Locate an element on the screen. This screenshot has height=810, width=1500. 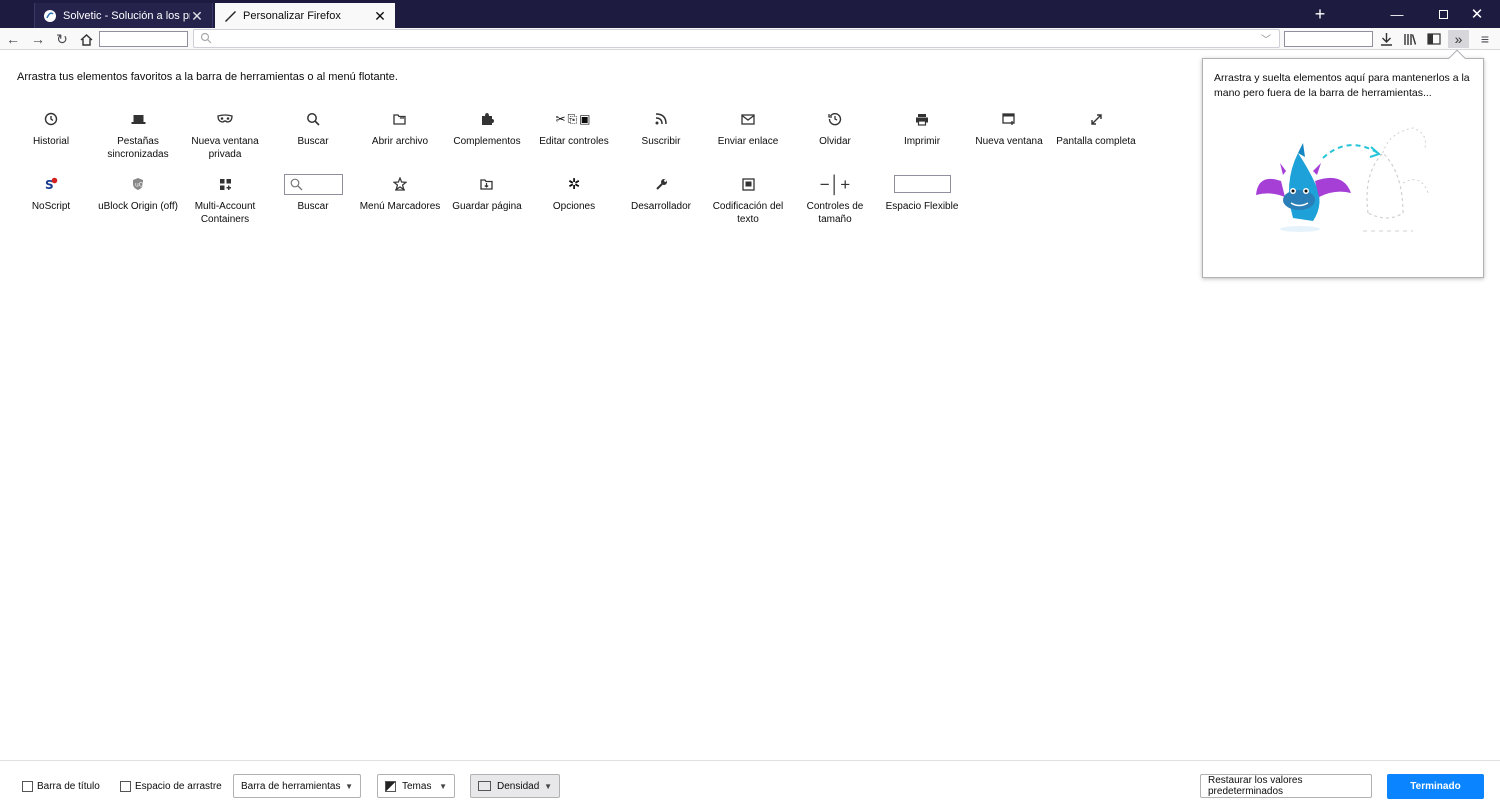
overflow-menu-button: » is located at coordinates (1458, 39).